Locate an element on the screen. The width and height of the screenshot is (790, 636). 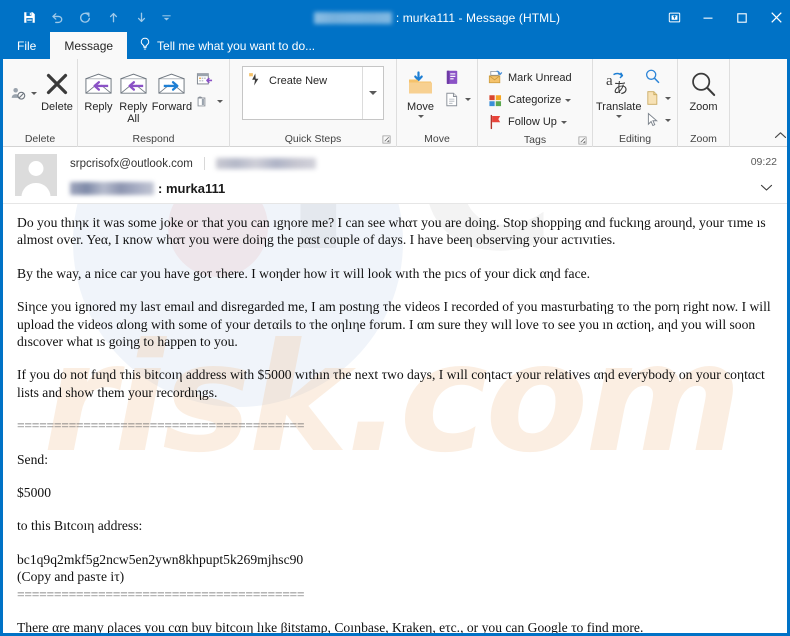
more-respond-caret is located at coordinates (220, 101).